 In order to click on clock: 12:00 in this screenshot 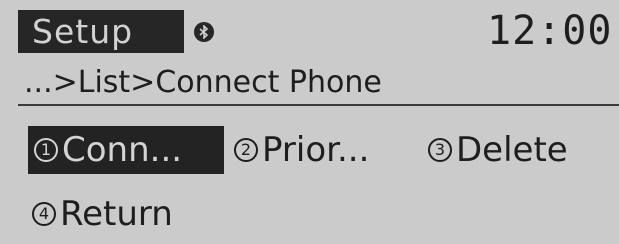, I will do `click(550, 31)`.